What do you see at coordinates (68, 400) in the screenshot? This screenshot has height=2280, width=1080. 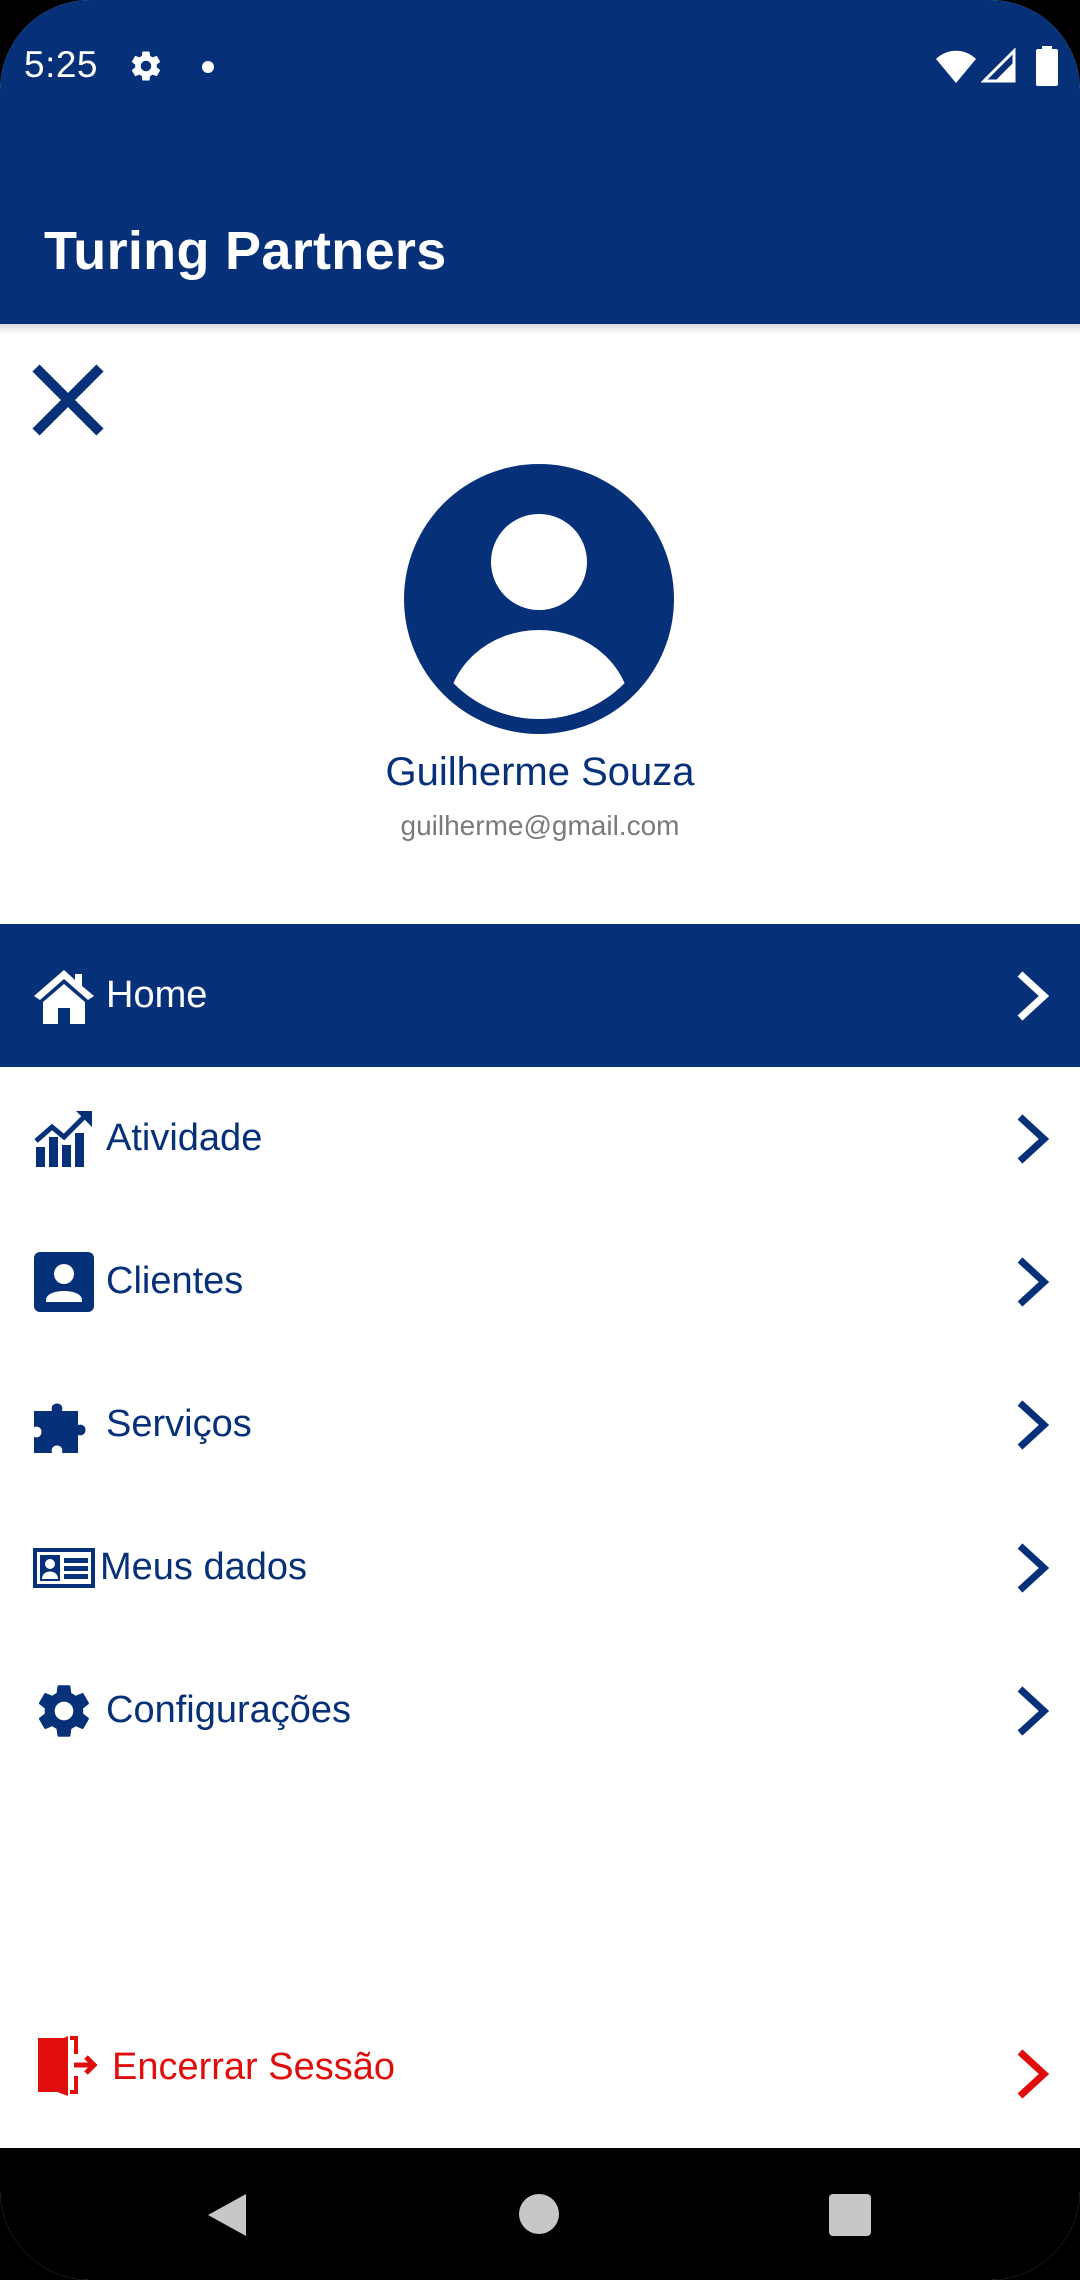 I see `close-icon` at bounding box center [68, 400].